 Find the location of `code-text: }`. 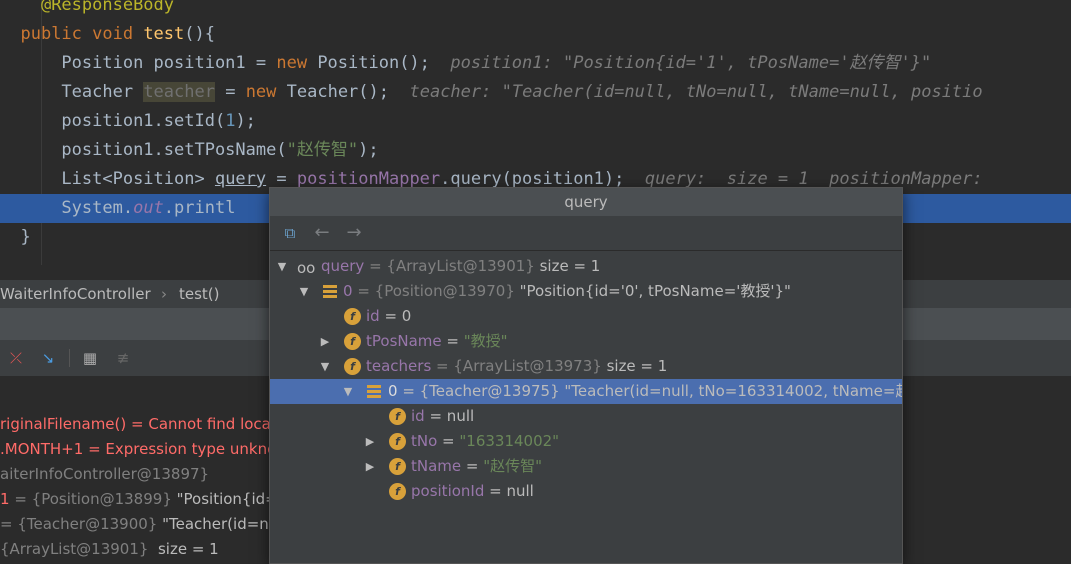

code-text: } is located at coordinates (25, 237).